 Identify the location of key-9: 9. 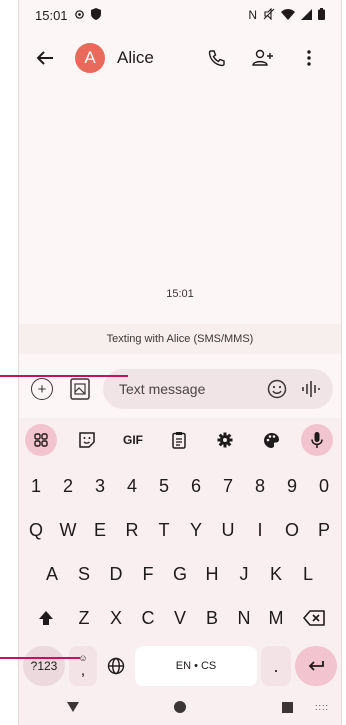
(292, 486).